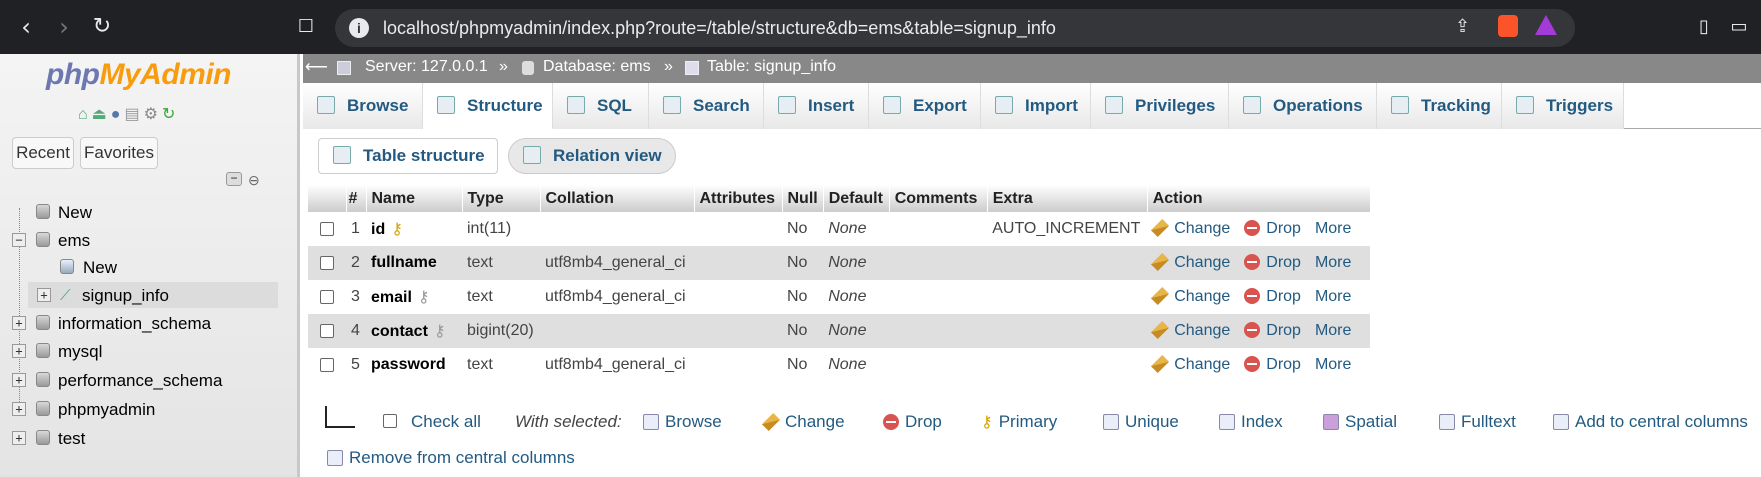 This screenshot has width=1761, height=477. Describe the element at coordinates (119, 153) in the screenshot. I see `favorites-button: Favorites` at that location.